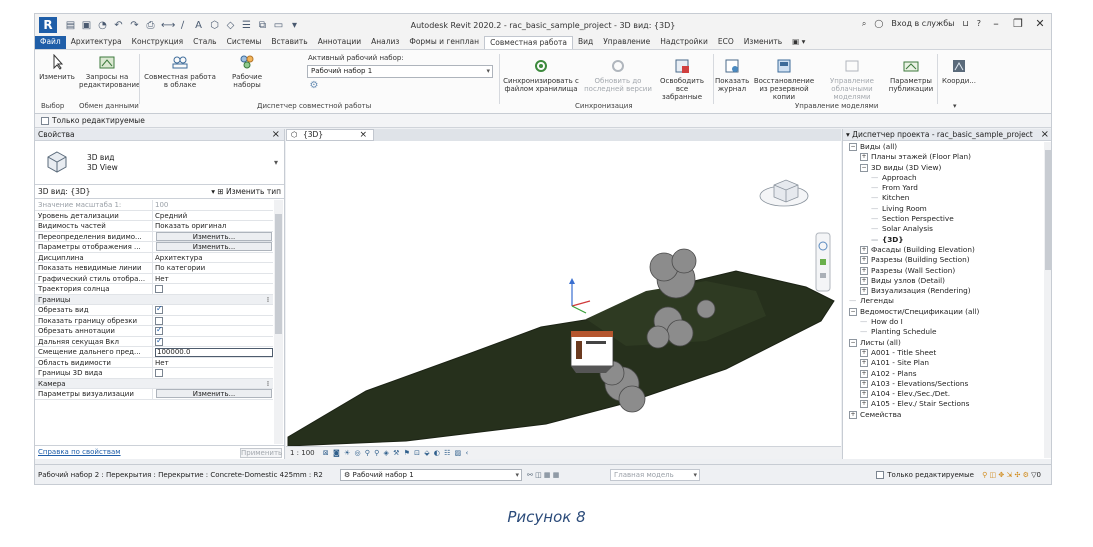 This screenshot has height=547, width=1093. What do you see at coordinates (943, 374) in the screenshot?
I see `browser-node: + A102 - Plans` at bounding box center [943, 374].